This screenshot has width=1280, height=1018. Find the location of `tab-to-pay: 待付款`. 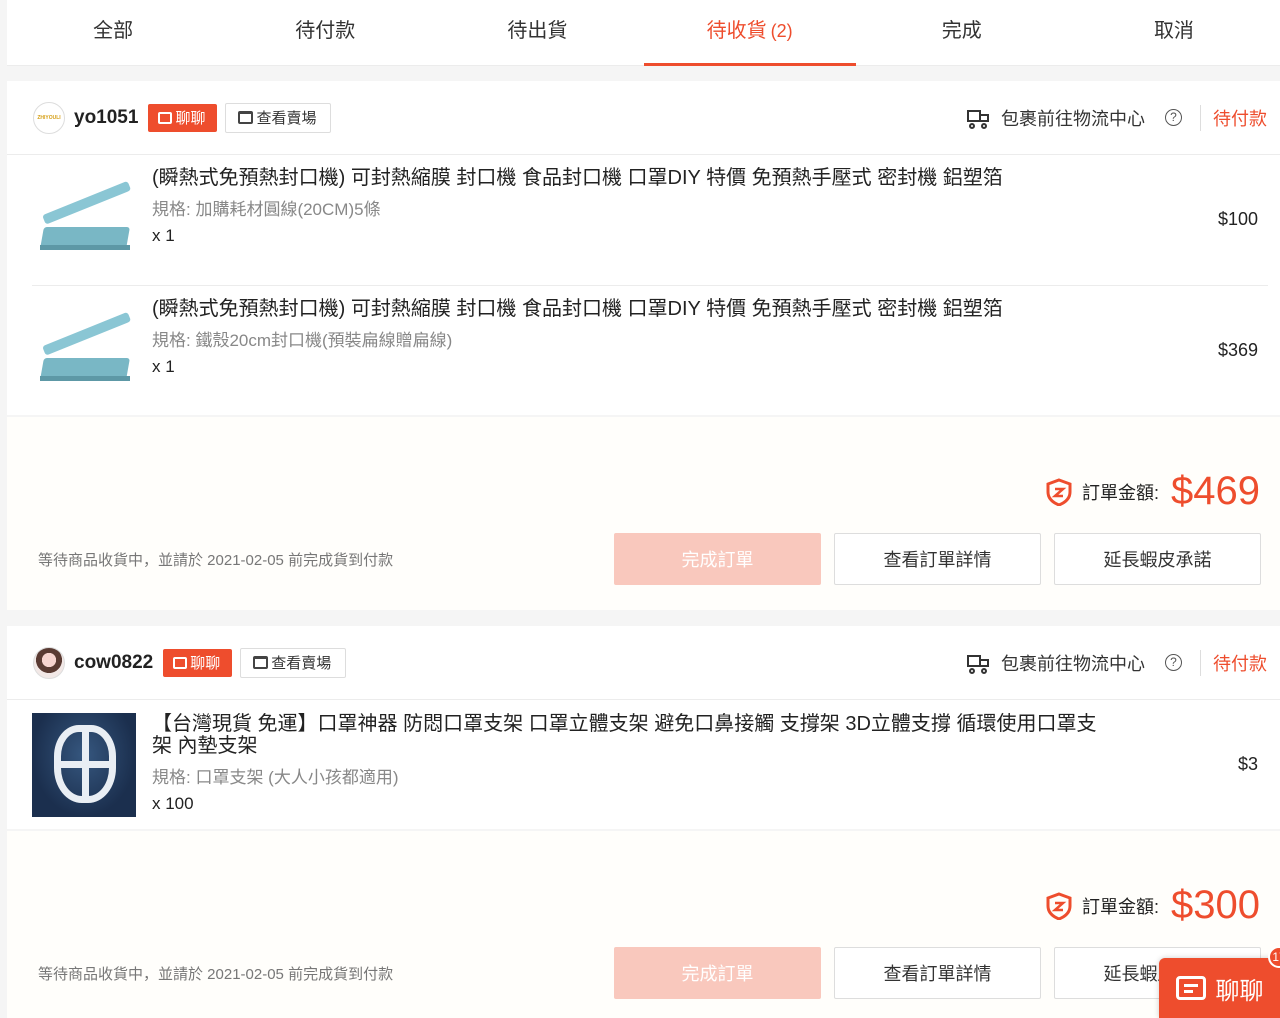

tab-to-pay: 待付款 is located at coordinates (325, 32).